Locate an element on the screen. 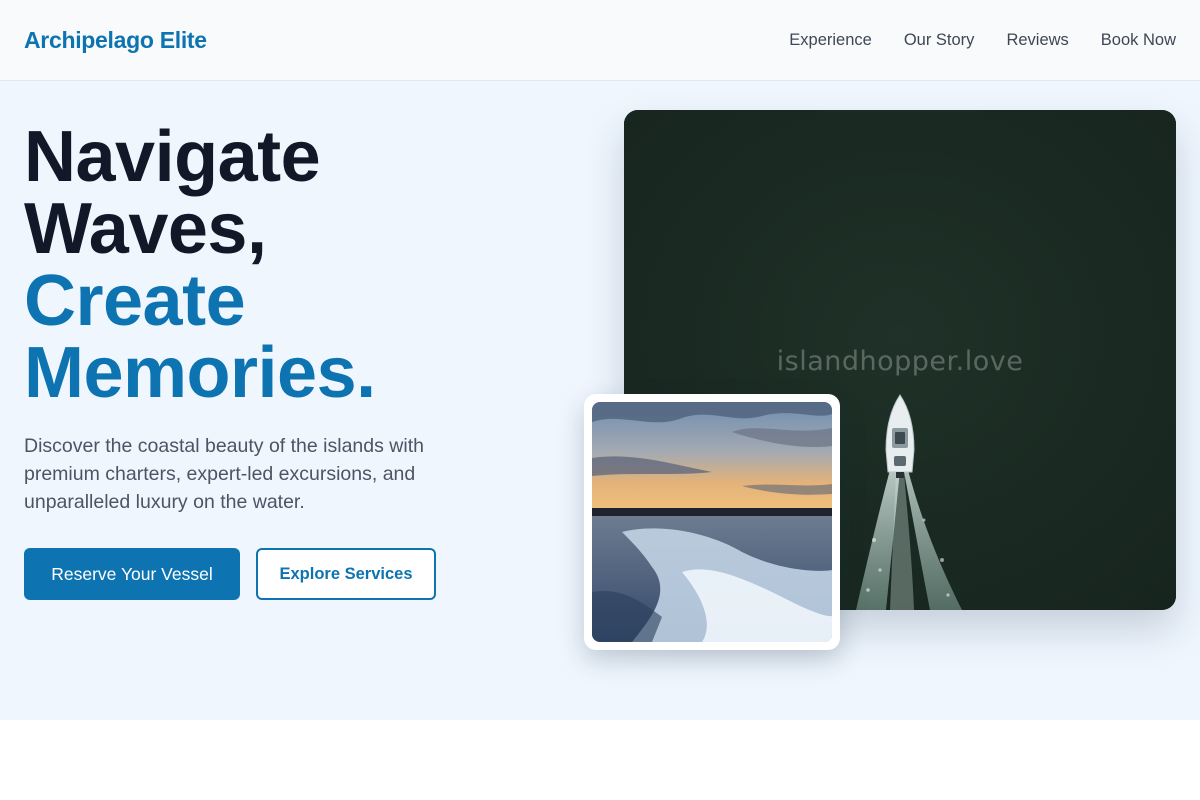  brand-logo: Archipelago Elite is located at coordinates (115, 40).